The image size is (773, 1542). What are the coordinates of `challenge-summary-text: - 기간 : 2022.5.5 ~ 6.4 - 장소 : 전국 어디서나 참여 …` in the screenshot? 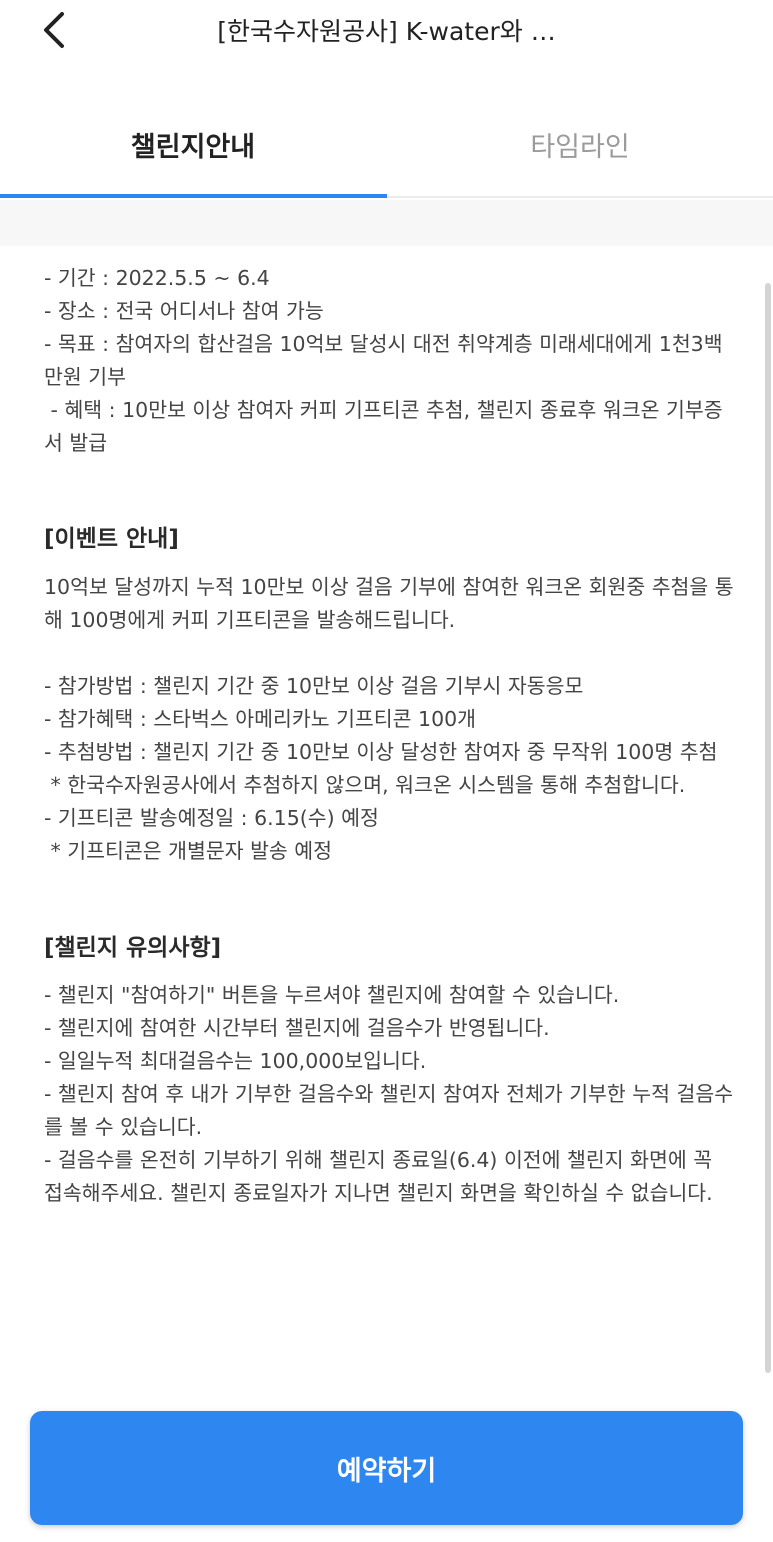 It's located at (383, 360).